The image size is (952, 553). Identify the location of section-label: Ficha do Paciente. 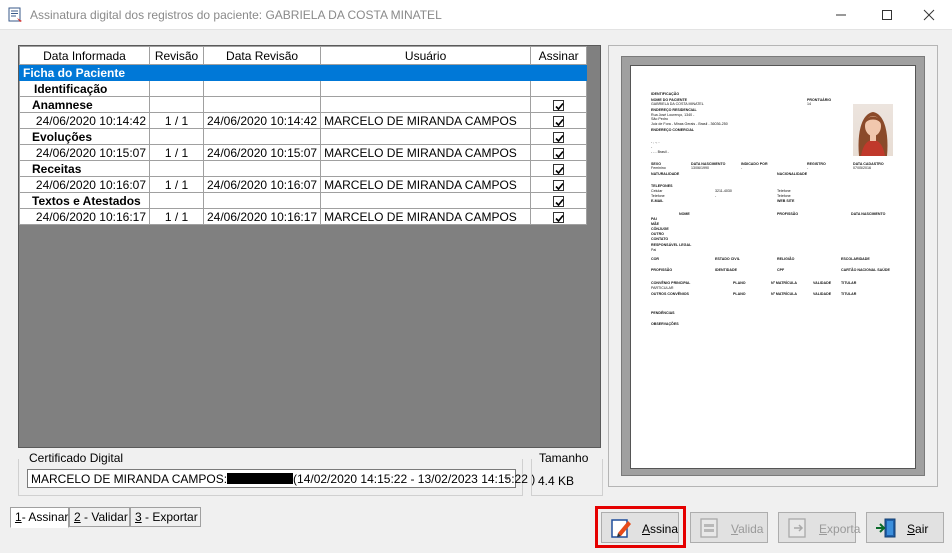
(84, 72).